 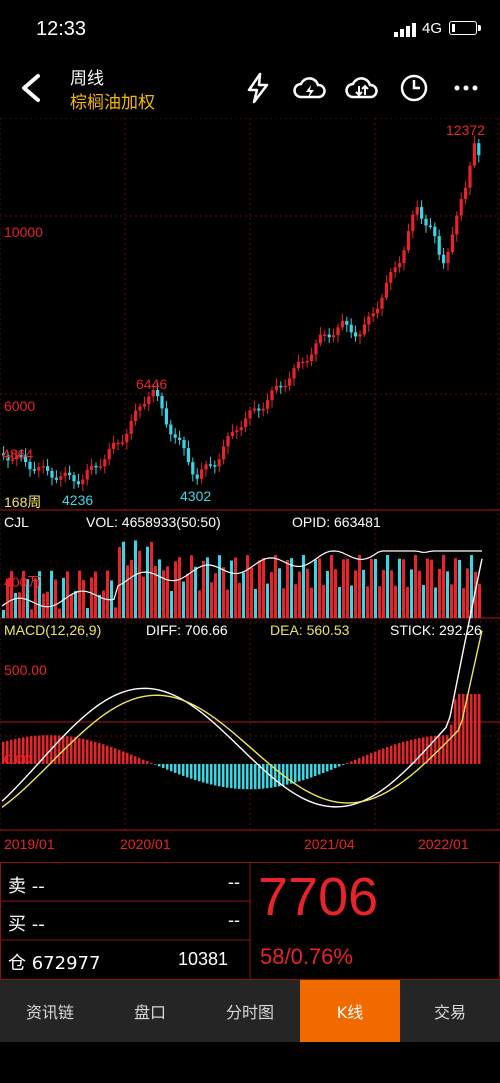 I want to click on more-icon, so click(x=466, y=88).